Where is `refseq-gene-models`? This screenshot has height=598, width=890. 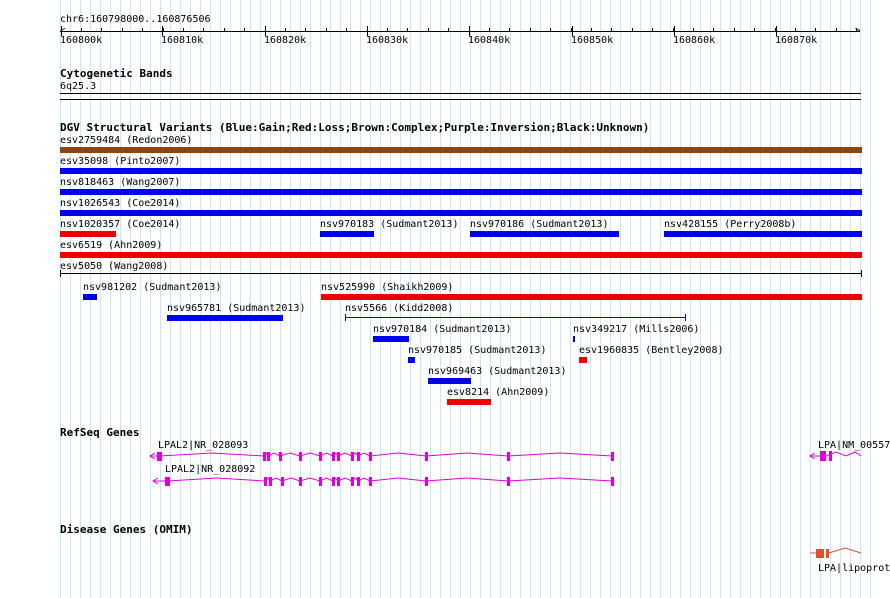 refseq-gene-models is located at coordinates (505, 504).